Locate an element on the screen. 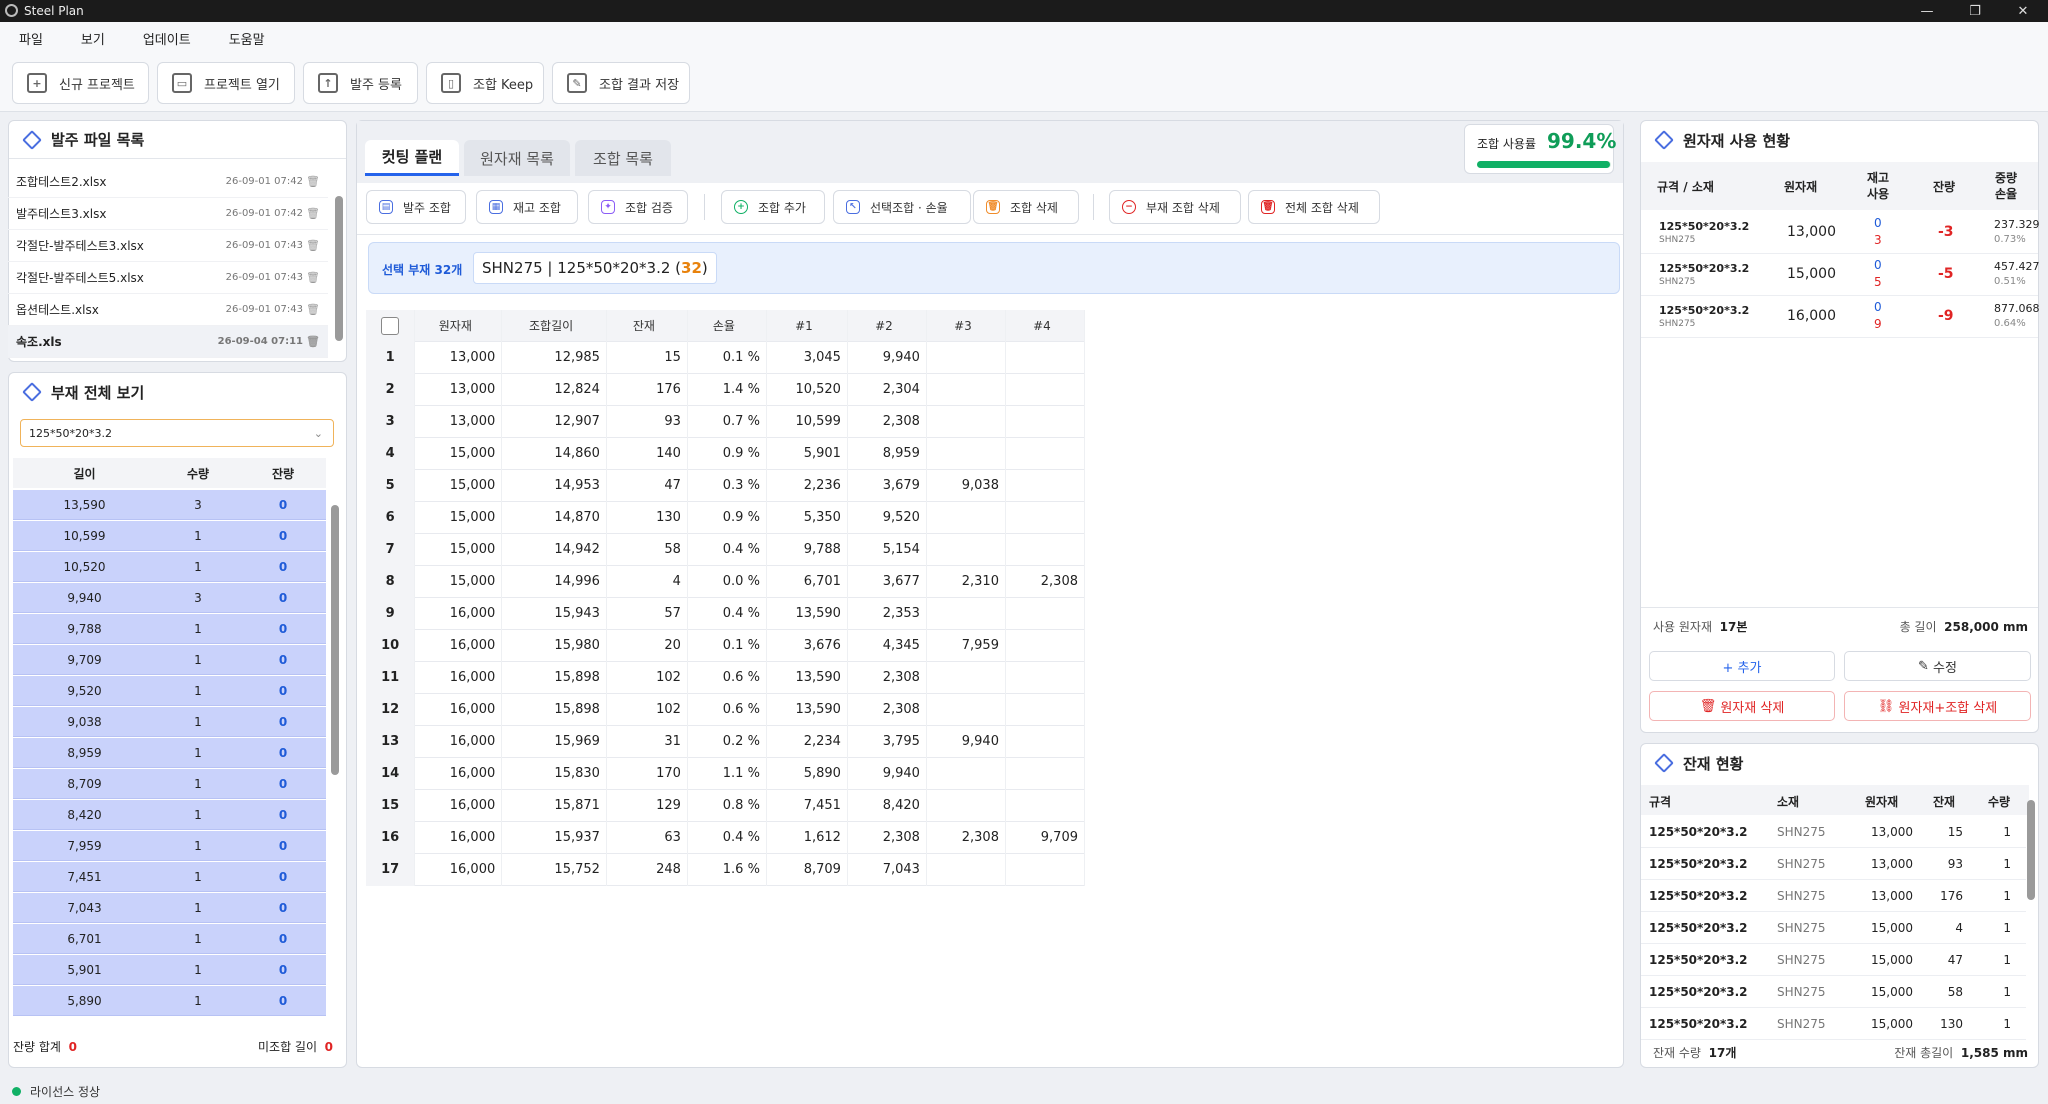 This screenshot has width=2048, height=1104. parts-row: 9,038 1 0 is located at coordinates (169, 722).